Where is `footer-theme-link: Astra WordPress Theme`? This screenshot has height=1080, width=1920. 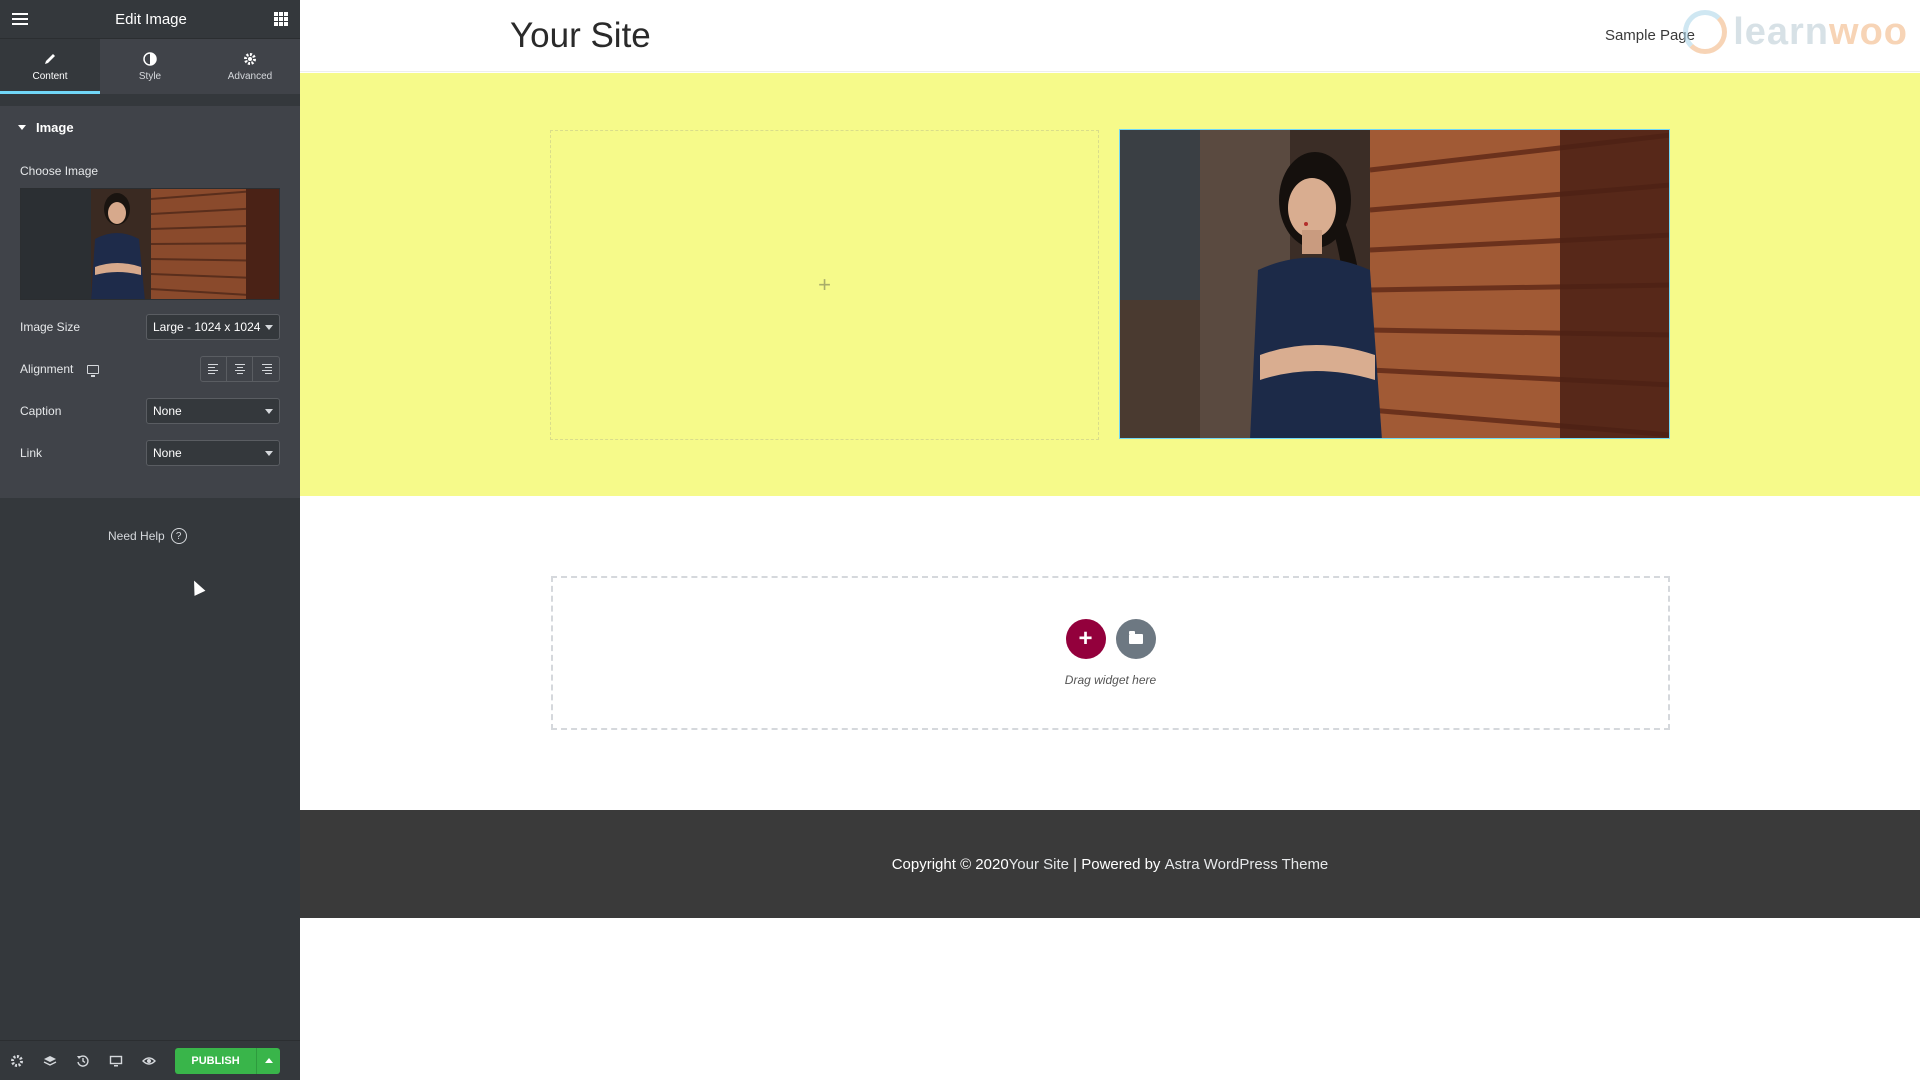 footer-theme-link: Astra WordPress Theme is located at coordinates (1247, 864).